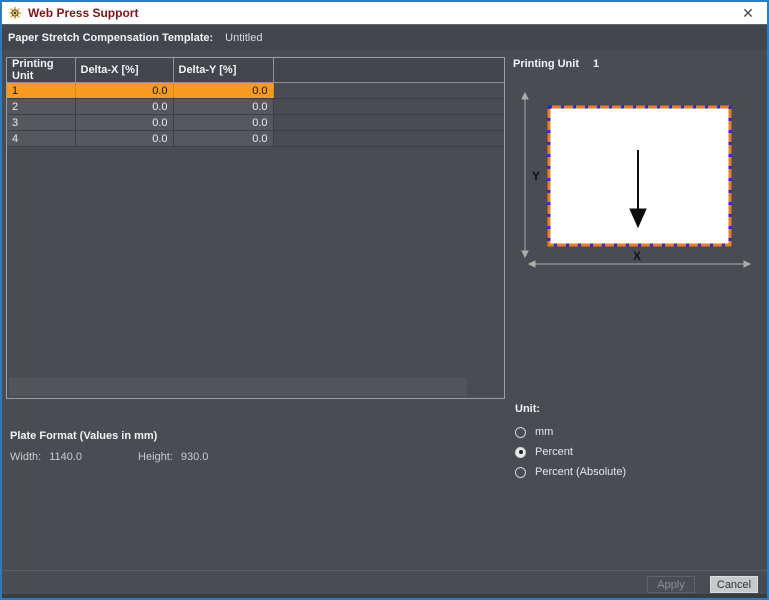  Describe the element at coordinates (41, 138) in the screenshot. I see `cell-unit: 4` at that location.